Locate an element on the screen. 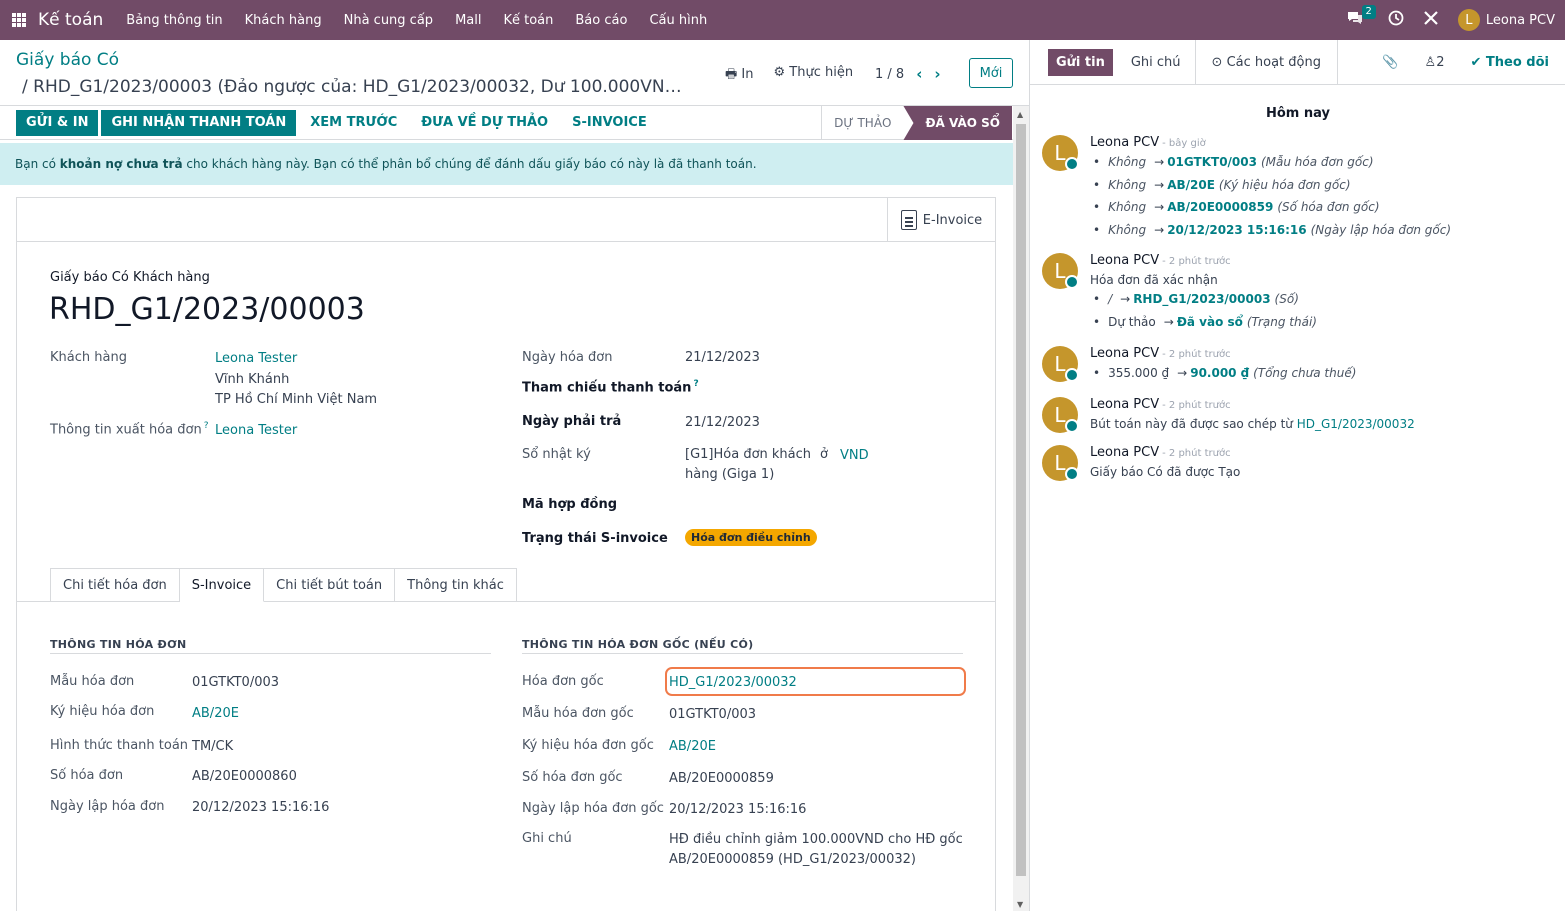 The width and height of the screenshot is (1565, 911). menu-accounting: Kế toán is located at coordinates (528, 20).